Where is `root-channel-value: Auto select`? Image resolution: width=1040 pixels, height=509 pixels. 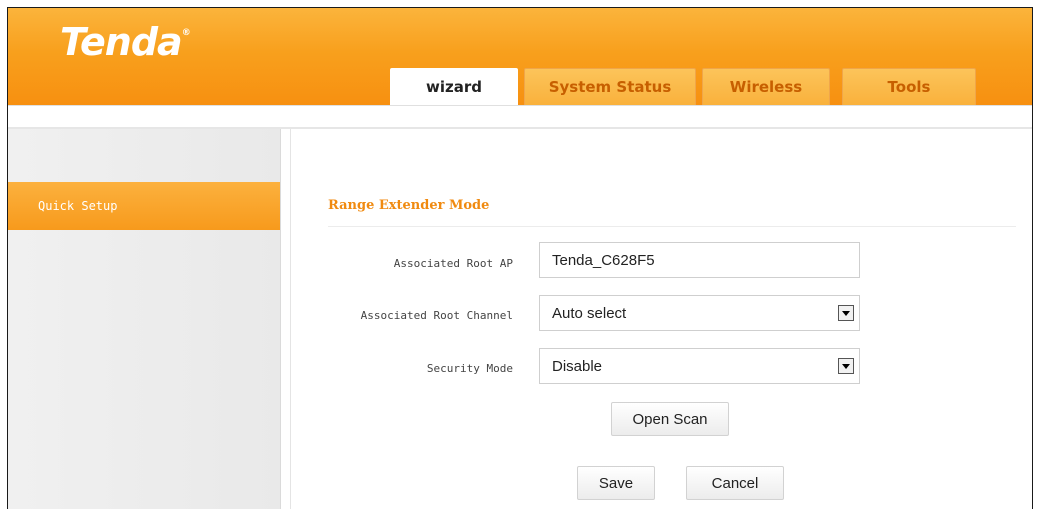
root-channel-value: Auto select is located at coordinates (589, 313).